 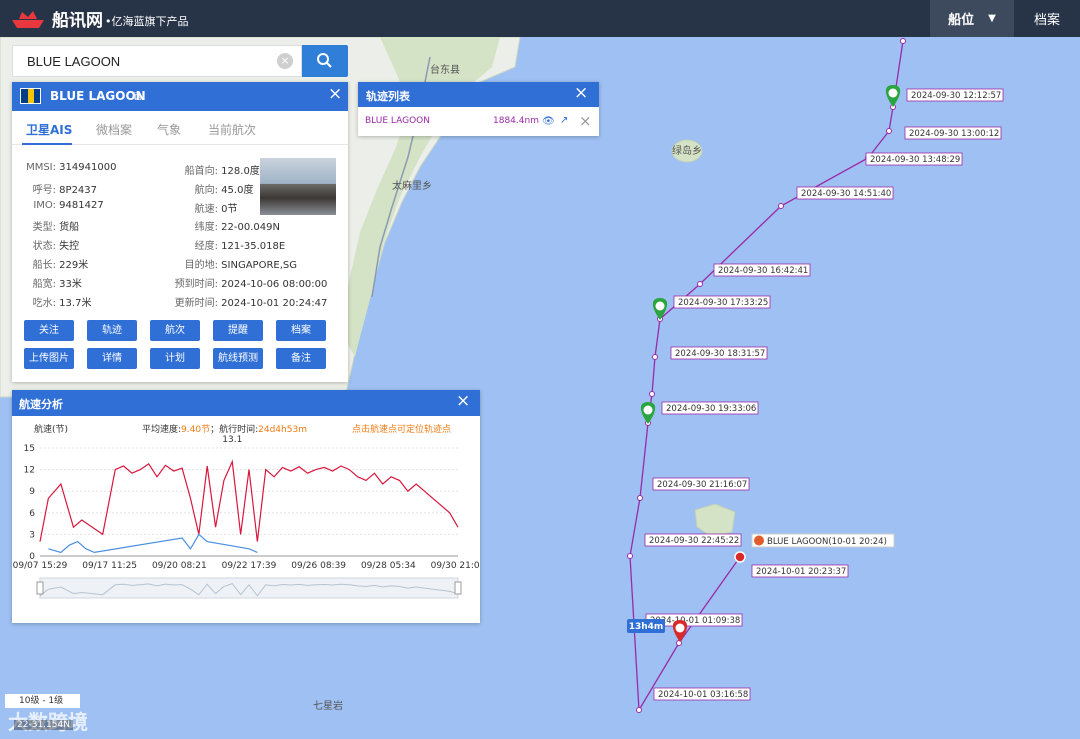 I want to click on line-chart-icon: ↗, so click(x=564, y=120).